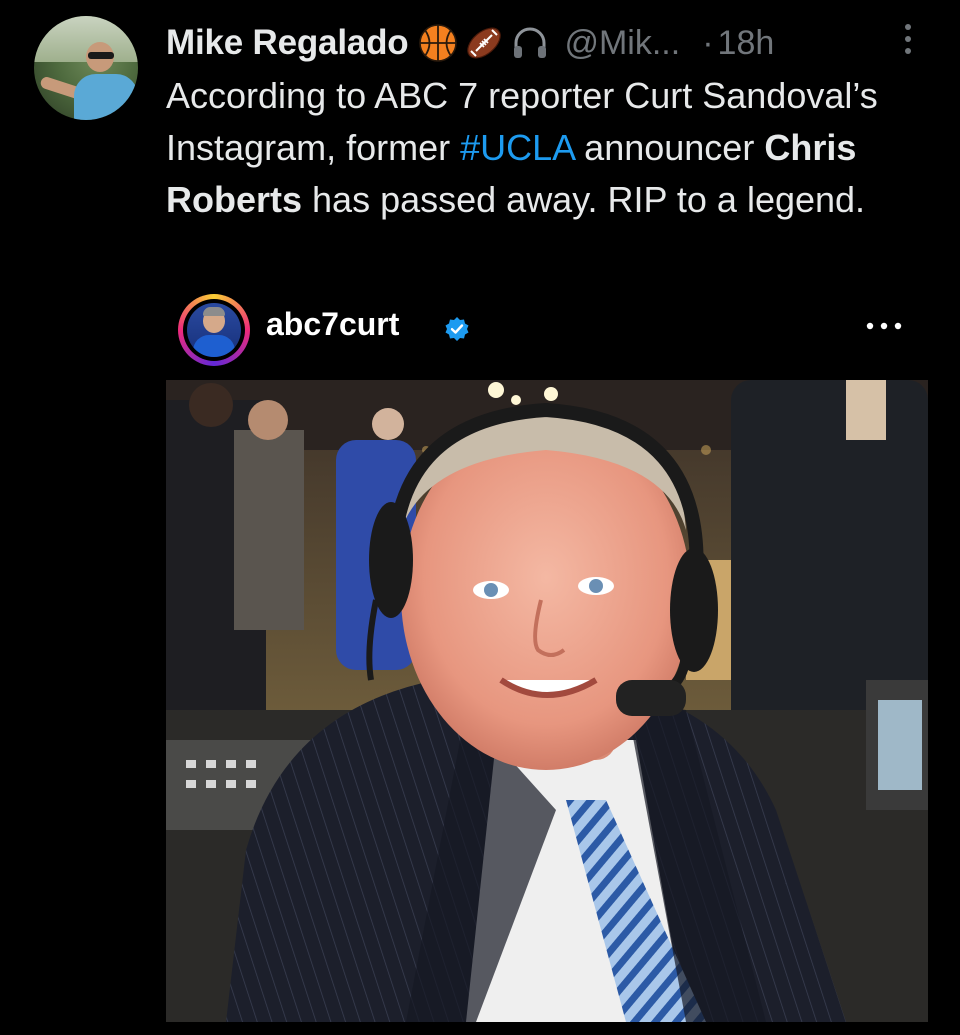 This screenshot has width=960, height=1035. What do you see at coordinates (546, 330) in the screenshot?
I see `embedded-post-header: abc7curt` at bounding box center [546, 330].